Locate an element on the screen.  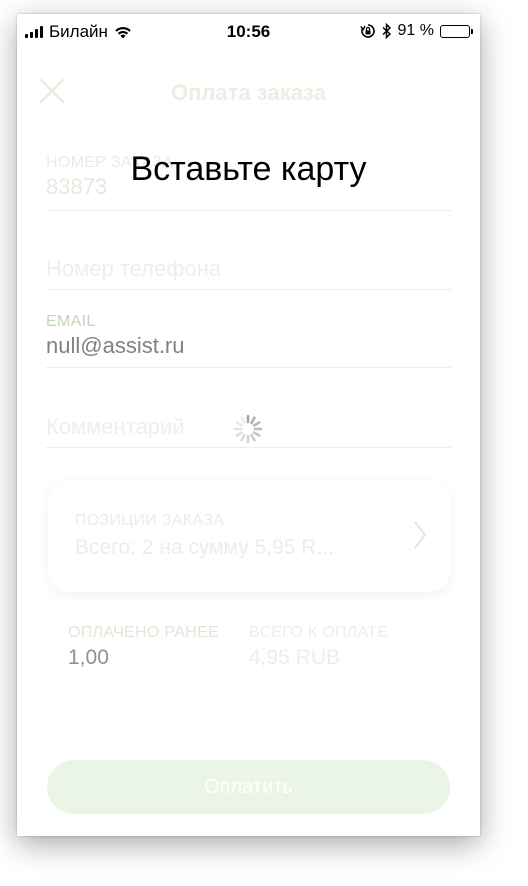
paid-earlier-block: ОПЛАЧЕНО РАНЕЕ 1,00 is located at coordinates (143, 647).